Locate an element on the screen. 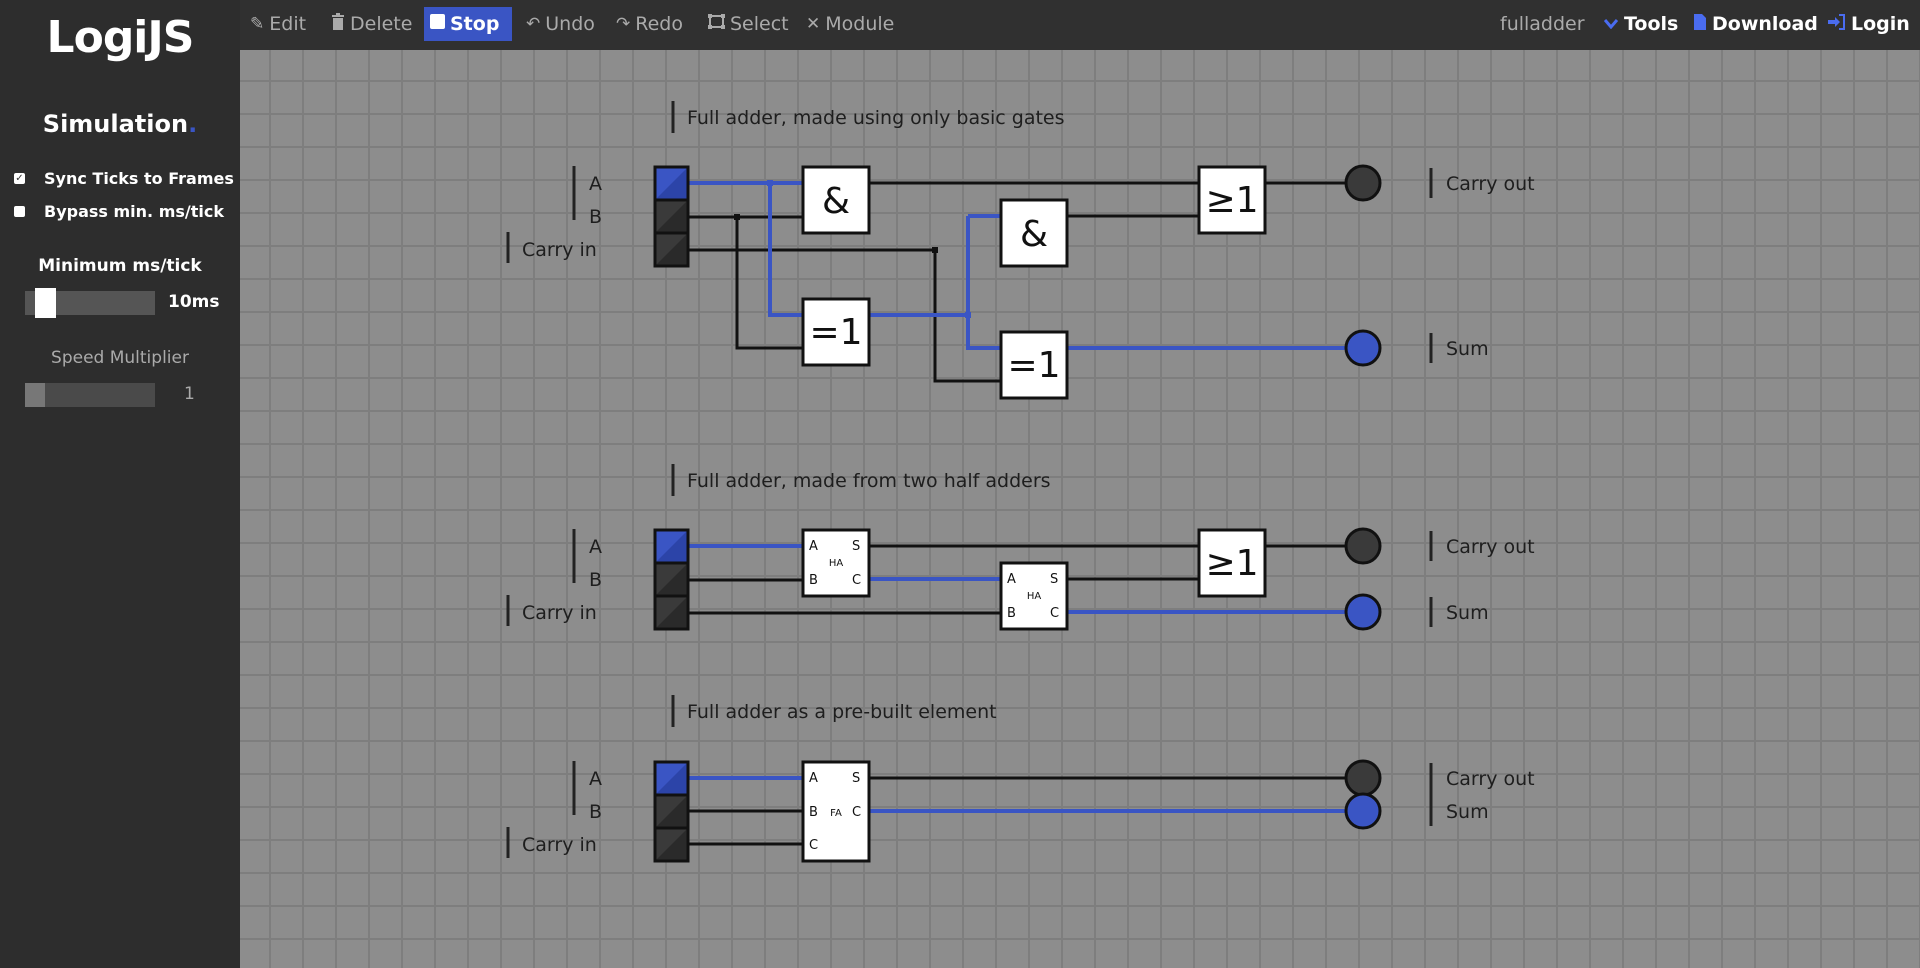 The height and width of the screenshot is (968, 1920). login-button: Login is located at coordinates (1869, 24).